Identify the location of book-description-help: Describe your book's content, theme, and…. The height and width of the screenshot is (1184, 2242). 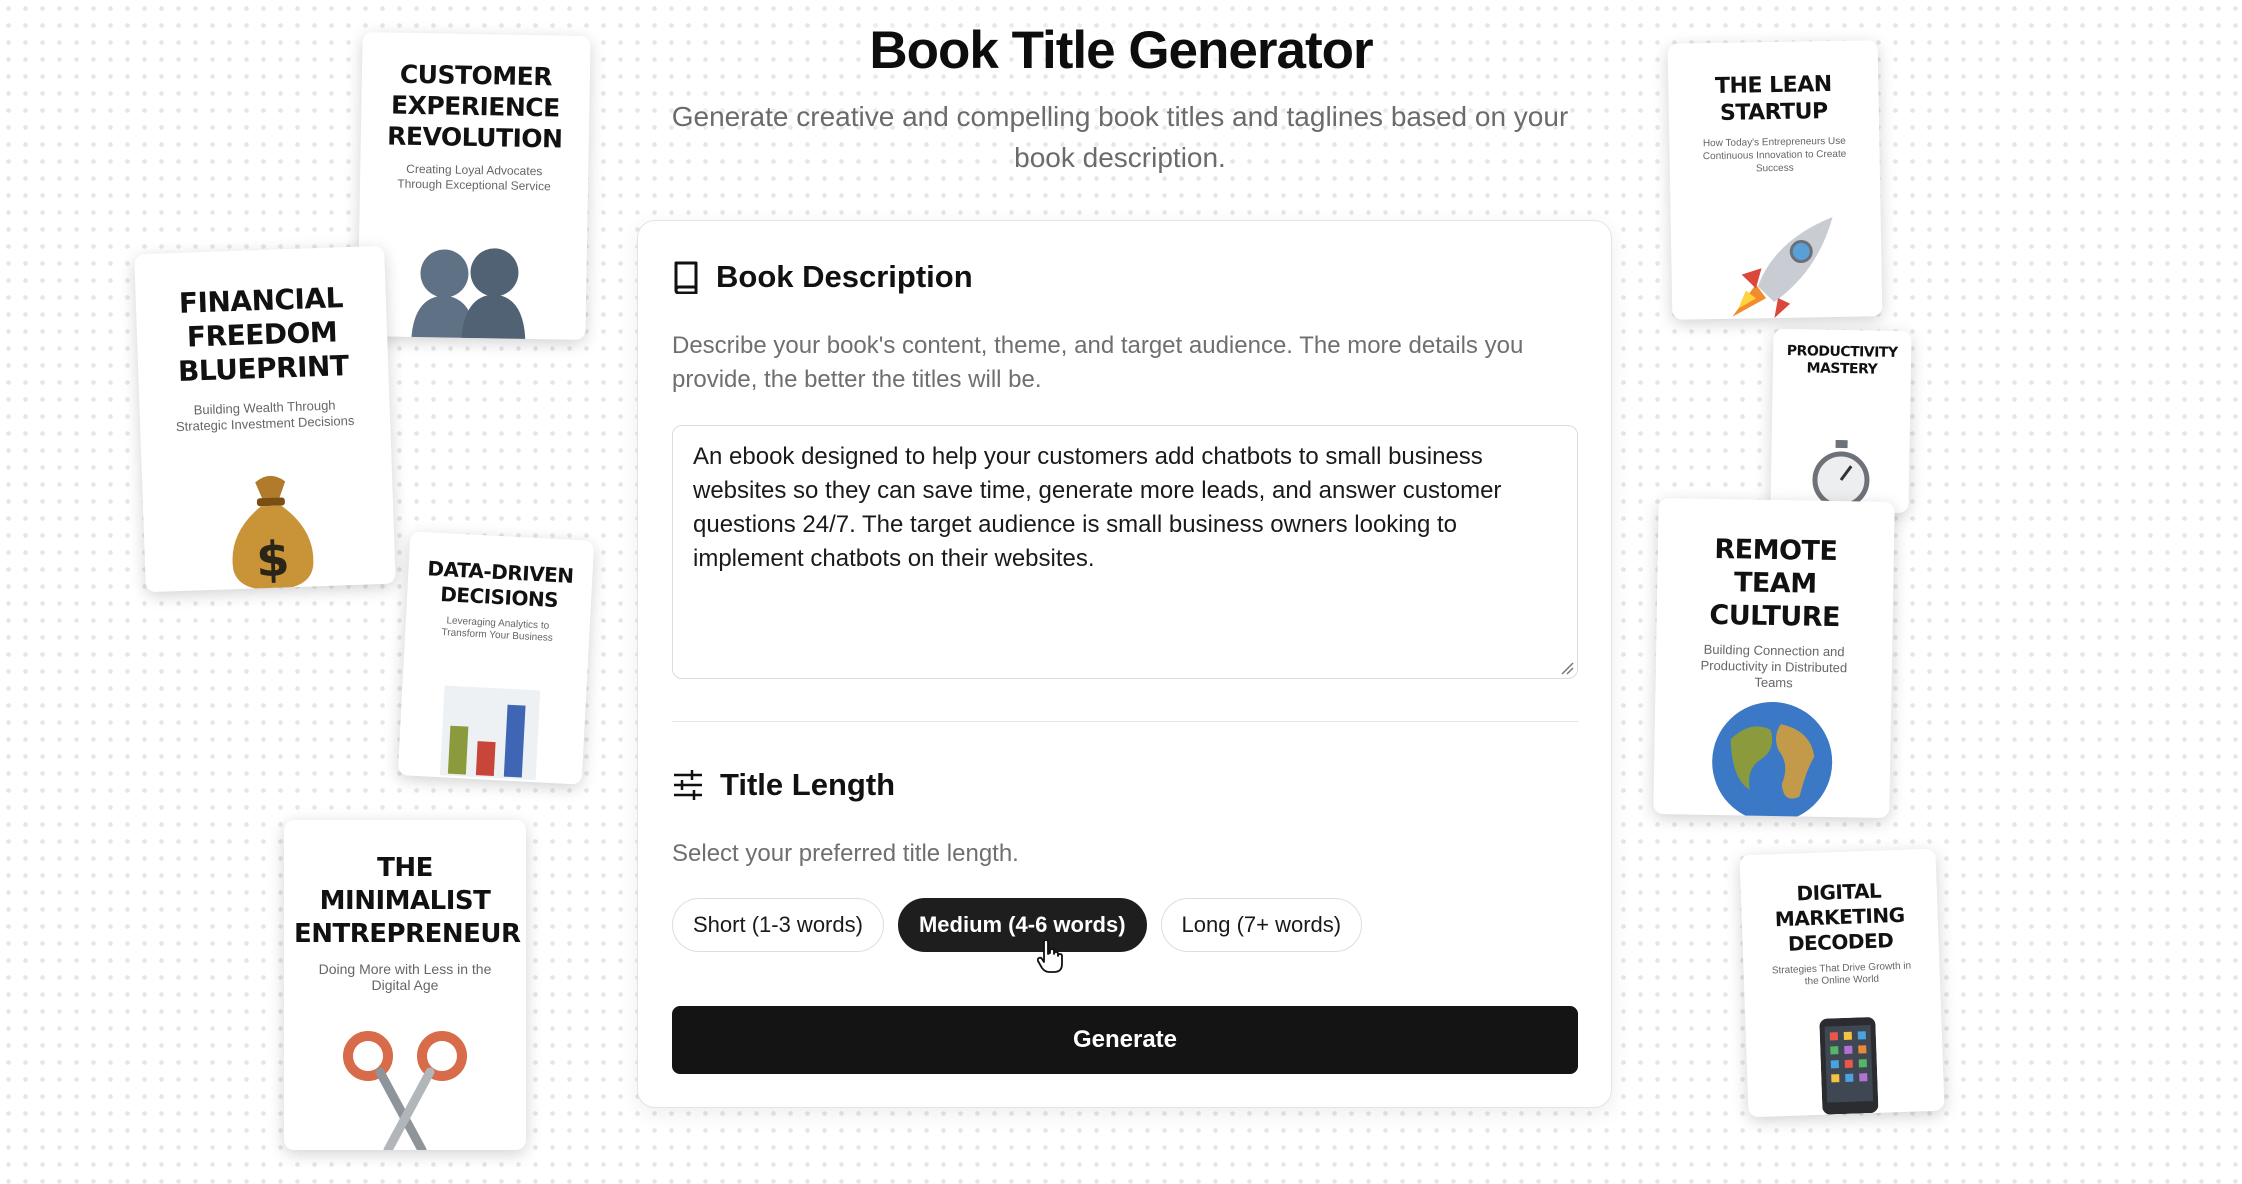
(1098, 362).